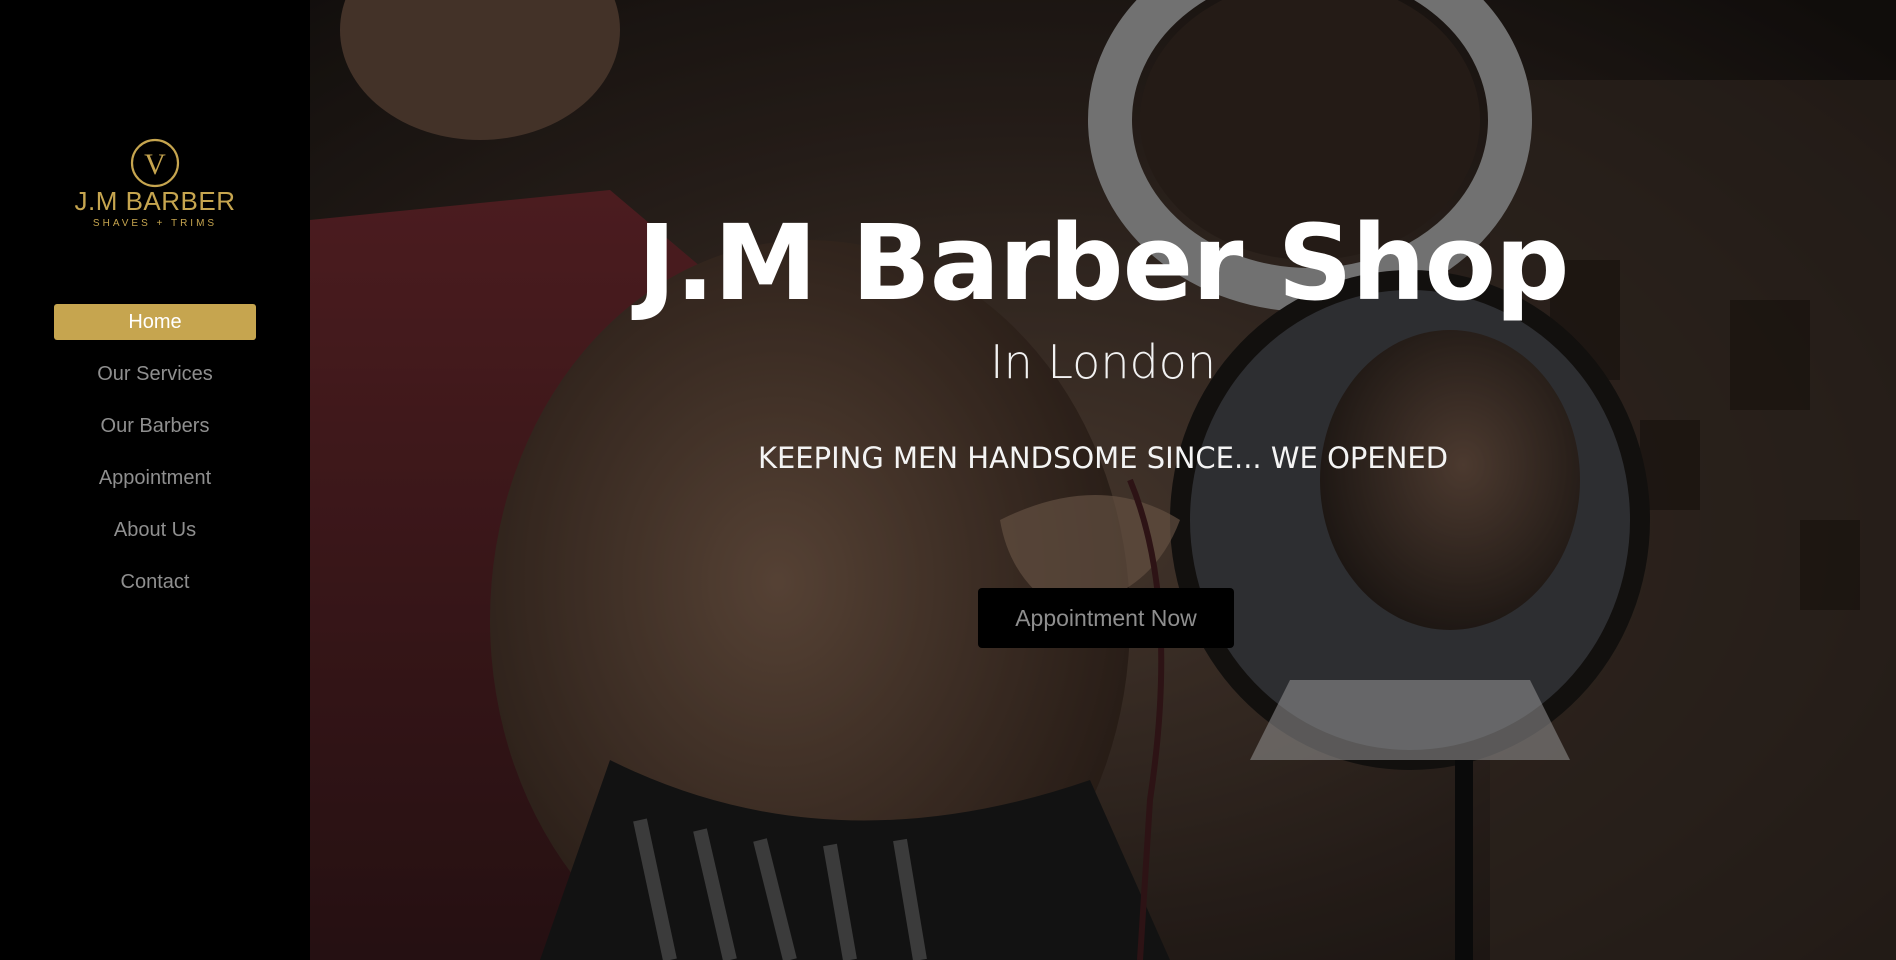 The height and width of the screenshot is (960, 1896). What do you see at coordinates (1103, 362) in the screenshot?
I see `hero-subtitle: In London` at bounding box center [1103, 362].